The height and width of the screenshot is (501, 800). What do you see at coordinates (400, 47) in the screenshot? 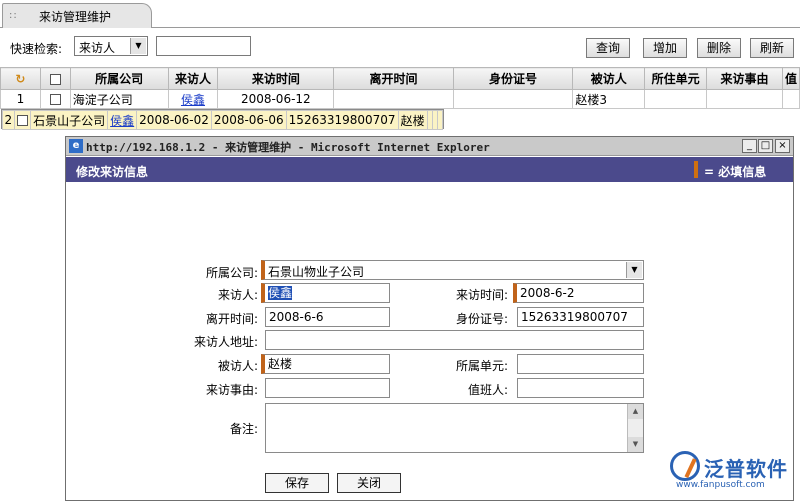
I see `search-toolbar: 快速检索: 来访人 ▼ 查询 增加 删除 刷新` at bounding box center [400, 47].